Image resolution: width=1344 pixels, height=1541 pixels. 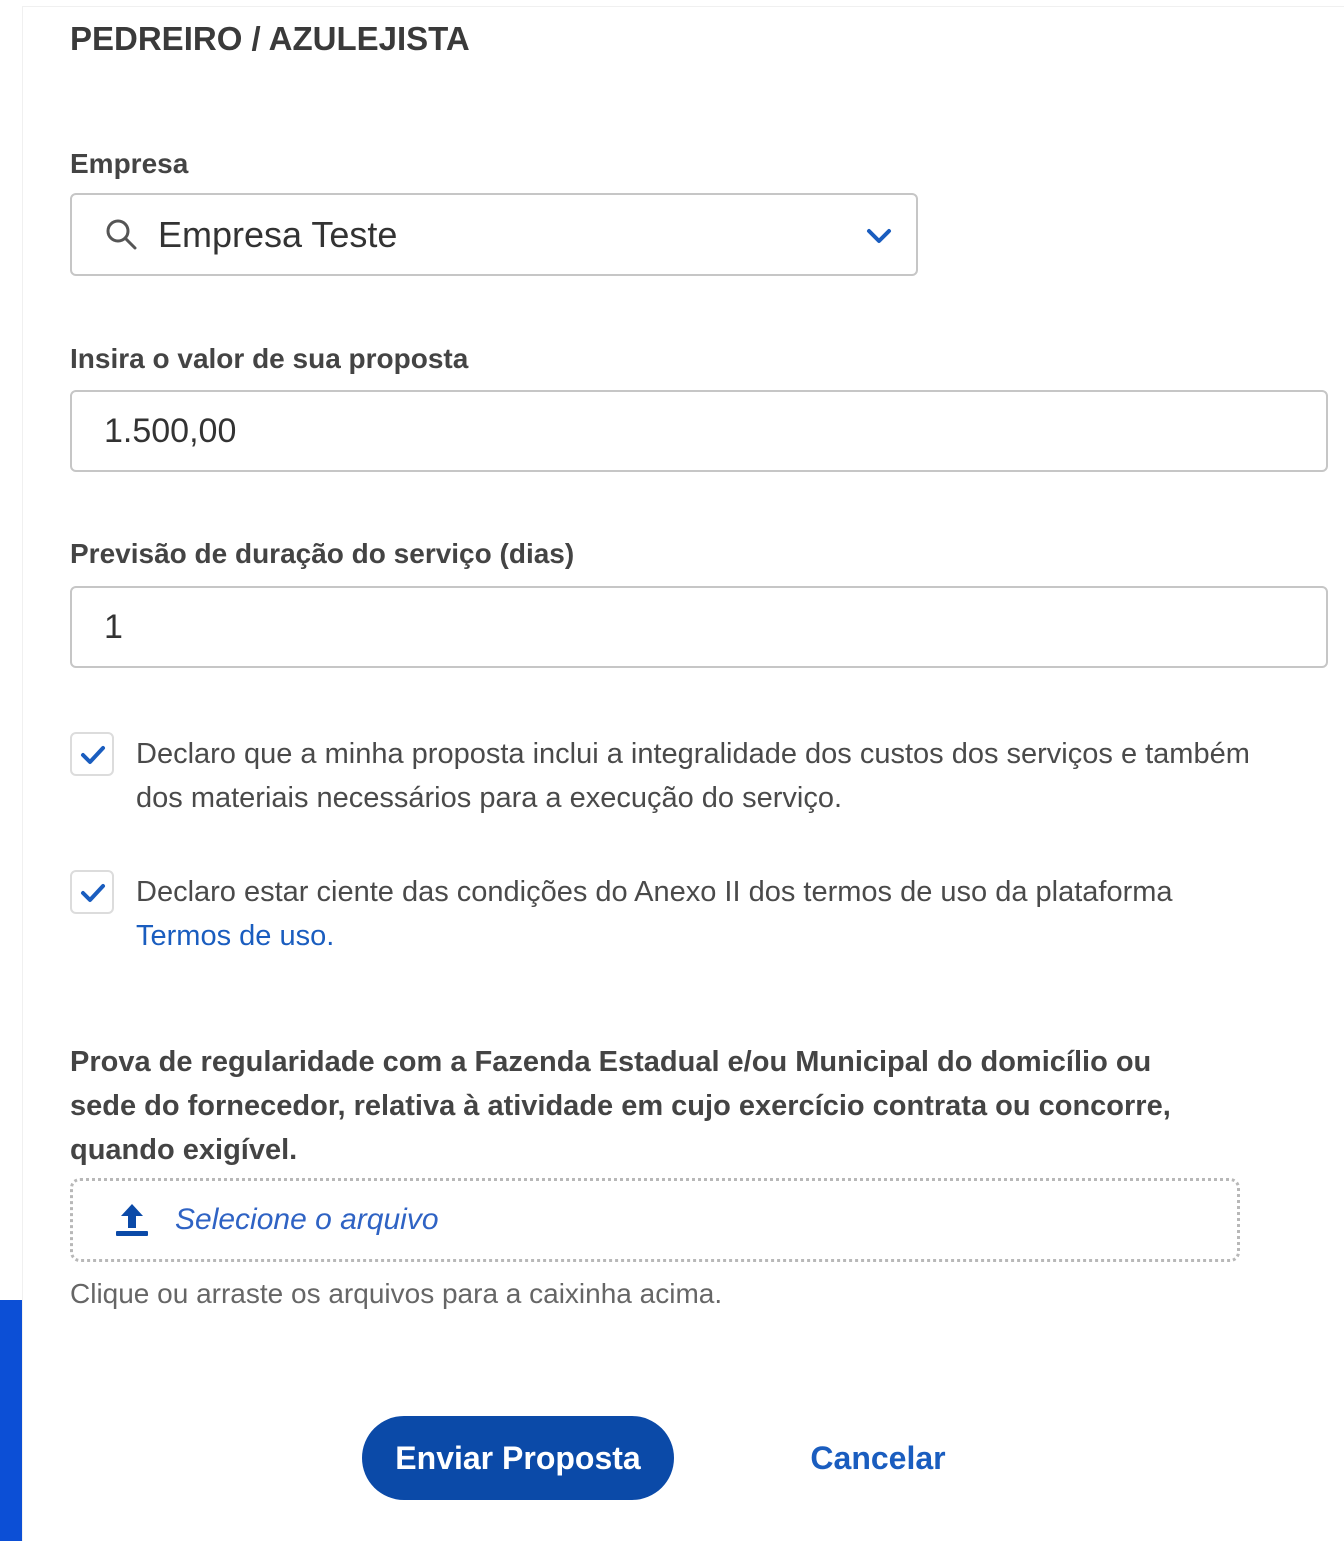 What do you see at coordinates (92, 892) in the screenshot?
I see `declaracao-termos-checkbox` at bounding box center [92, 892].